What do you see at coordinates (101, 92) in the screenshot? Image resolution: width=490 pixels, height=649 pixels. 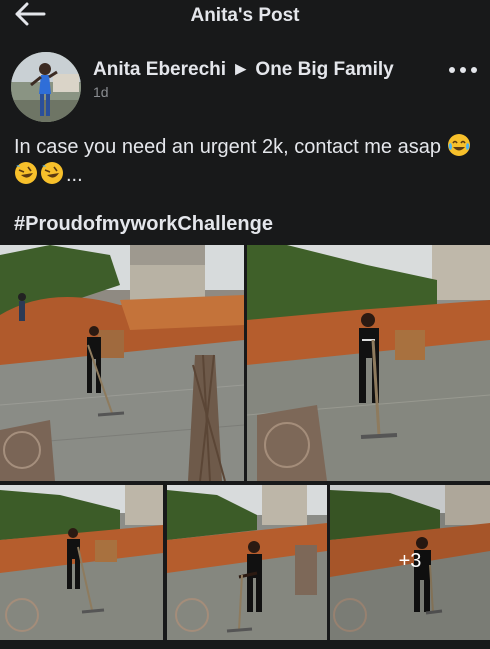 I see `post-timestamp: 1d` at bounding box center [101, 92].